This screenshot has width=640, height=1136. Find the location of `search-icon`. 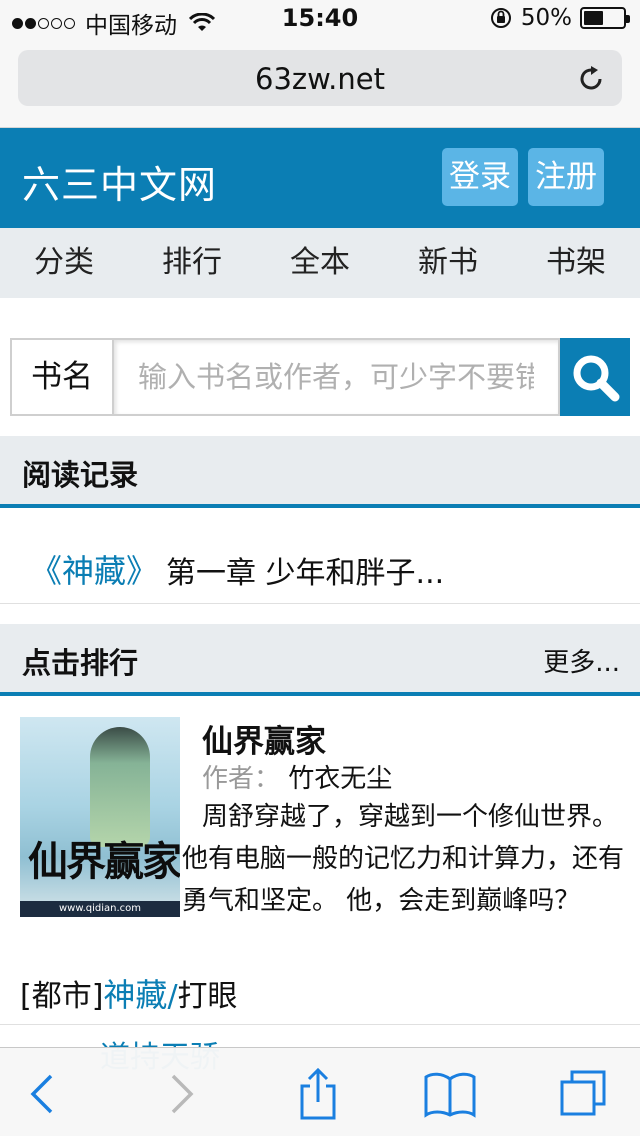

search-icon is located at coordinates (596, 378).